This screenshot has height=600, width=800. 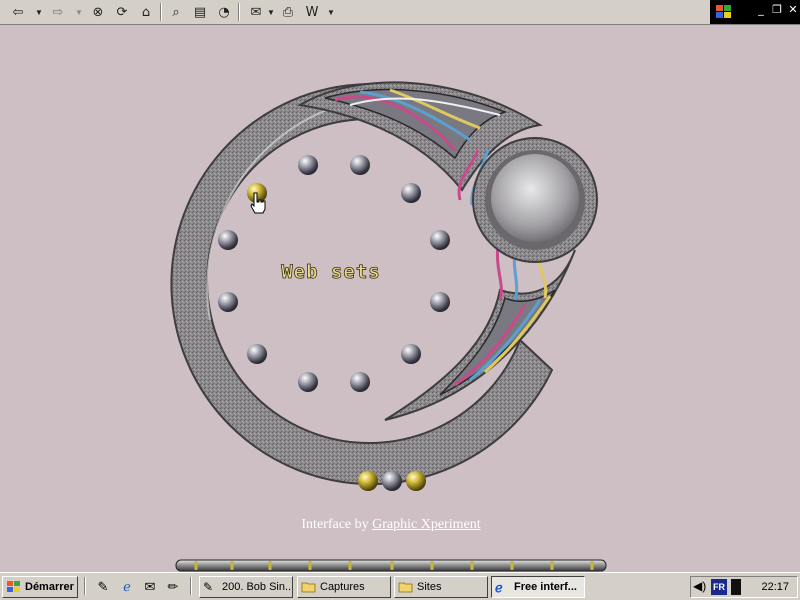 What do you see at coordinates (103, 587) in the screenshot?
I see `show-desktop-icon: ✎` at bounding box center [103, 587].